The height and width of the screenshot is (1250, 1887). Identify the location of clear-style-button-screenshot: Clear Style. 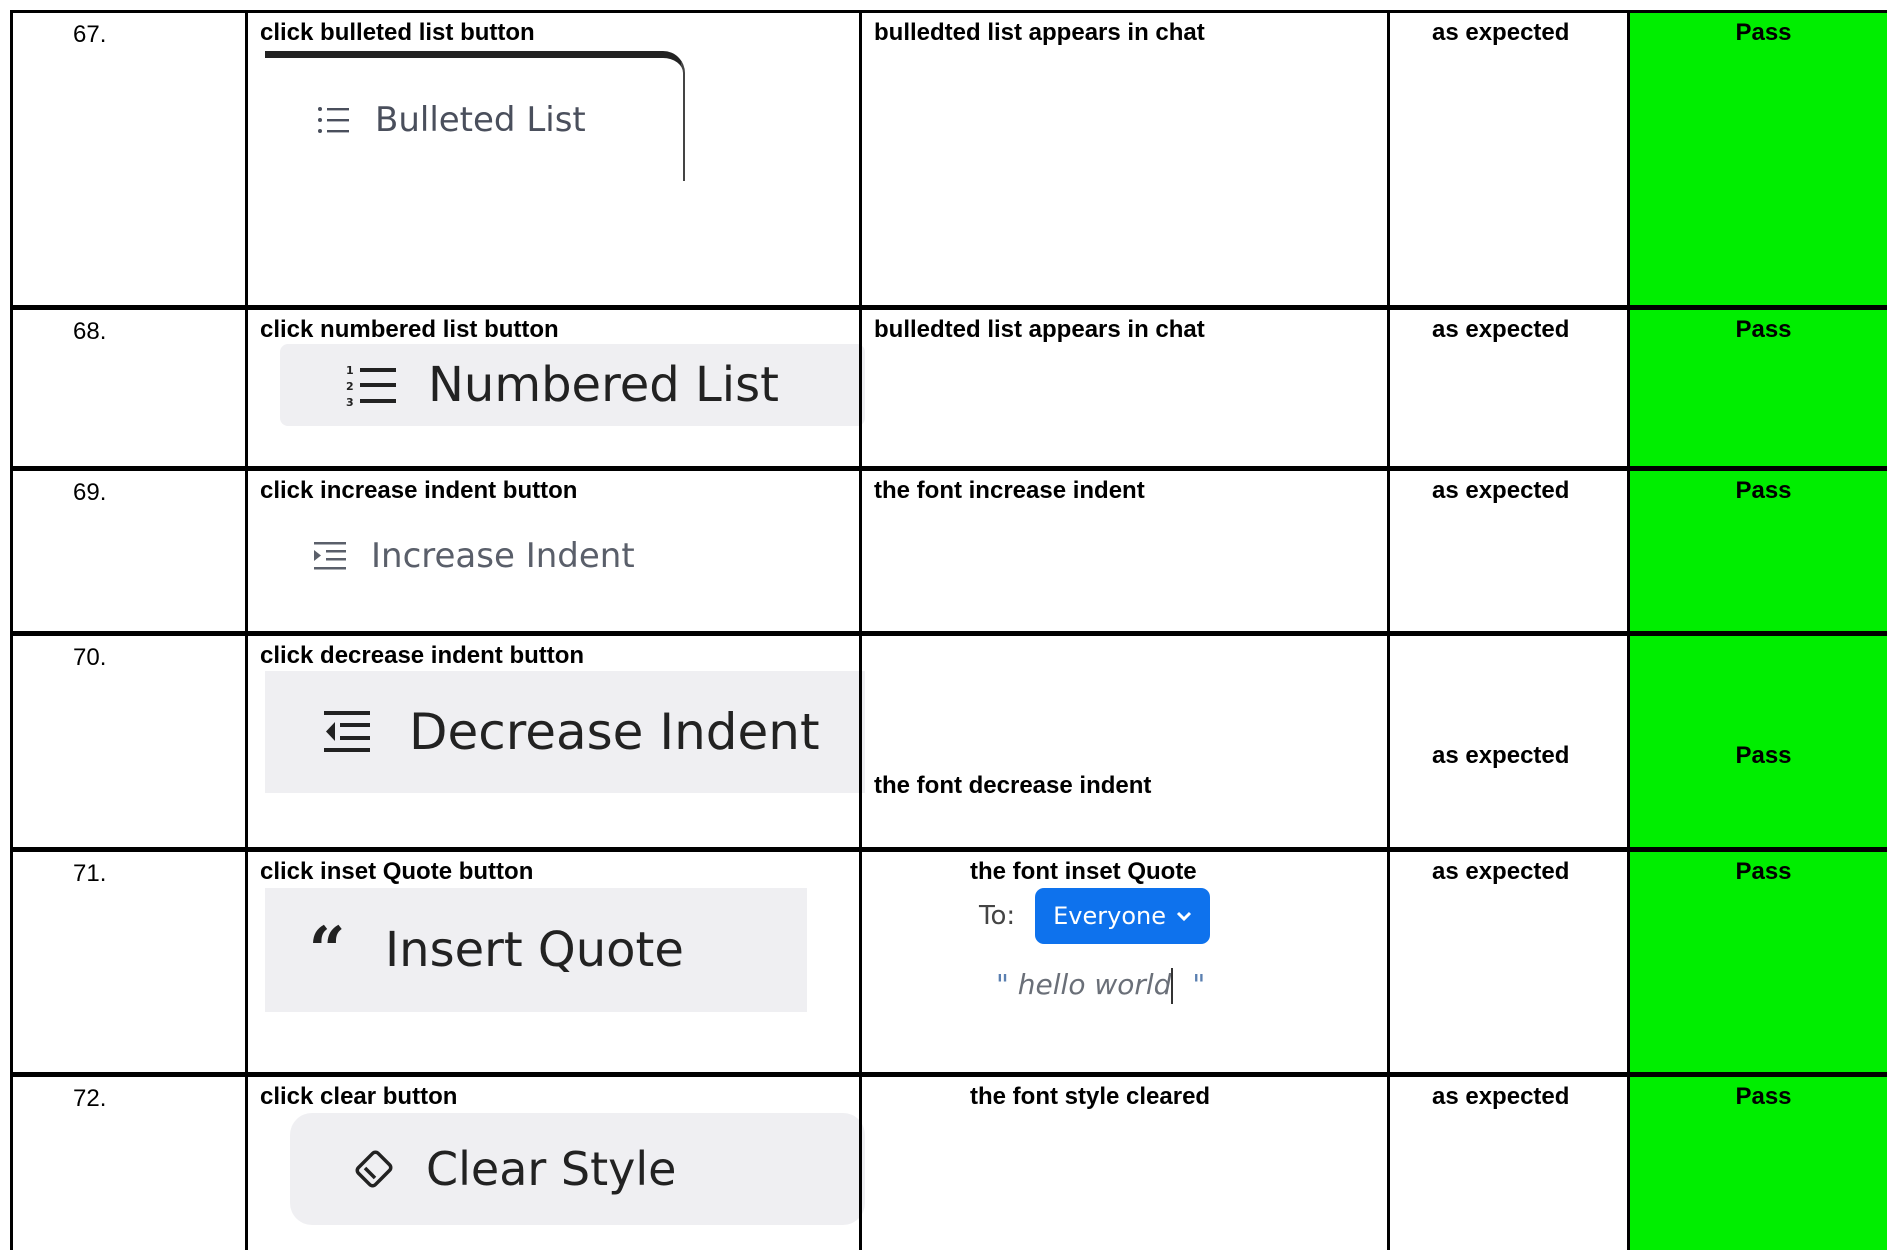
(577, 1169).